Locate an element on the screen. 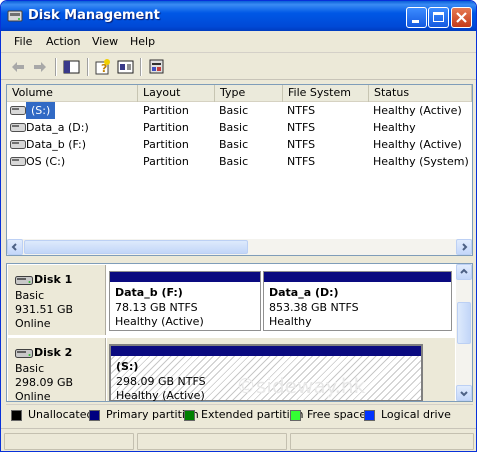 This screenshot has height=452, width=477. scroll-right-button is located at coordinates (464, 247).